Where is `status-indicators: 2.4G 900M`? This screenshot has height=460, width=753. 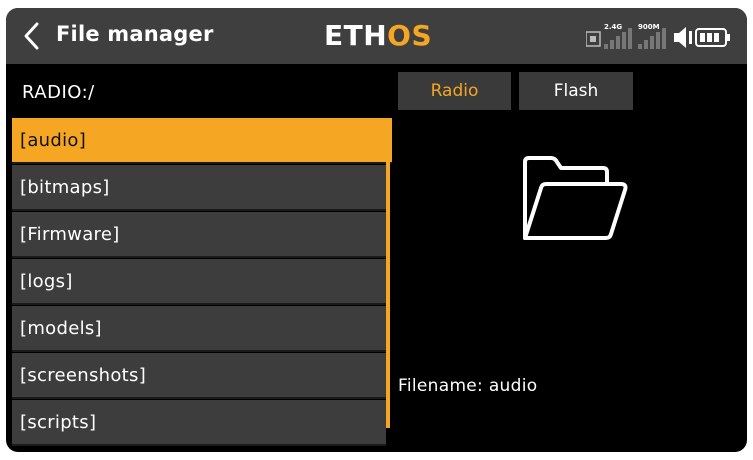
status-indicators: 2.4G 900M is located at coordinates (658, 36).